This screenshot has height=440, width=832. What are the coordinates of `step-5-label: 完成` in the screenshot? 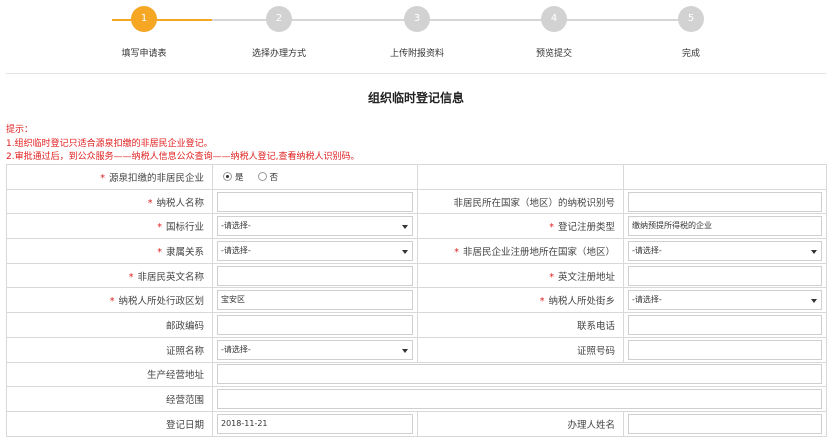 It's located at (690, 54).